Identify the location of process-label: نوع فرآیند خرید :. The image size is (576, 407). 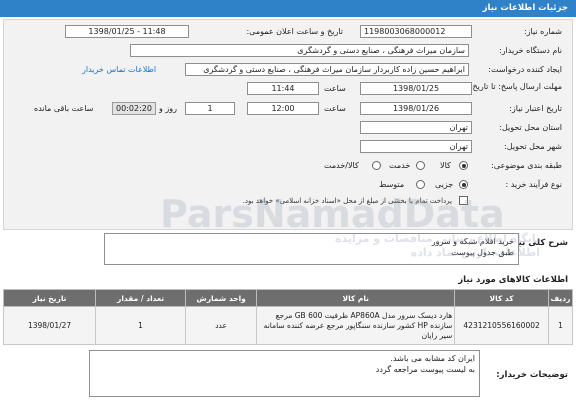
(533, 184).